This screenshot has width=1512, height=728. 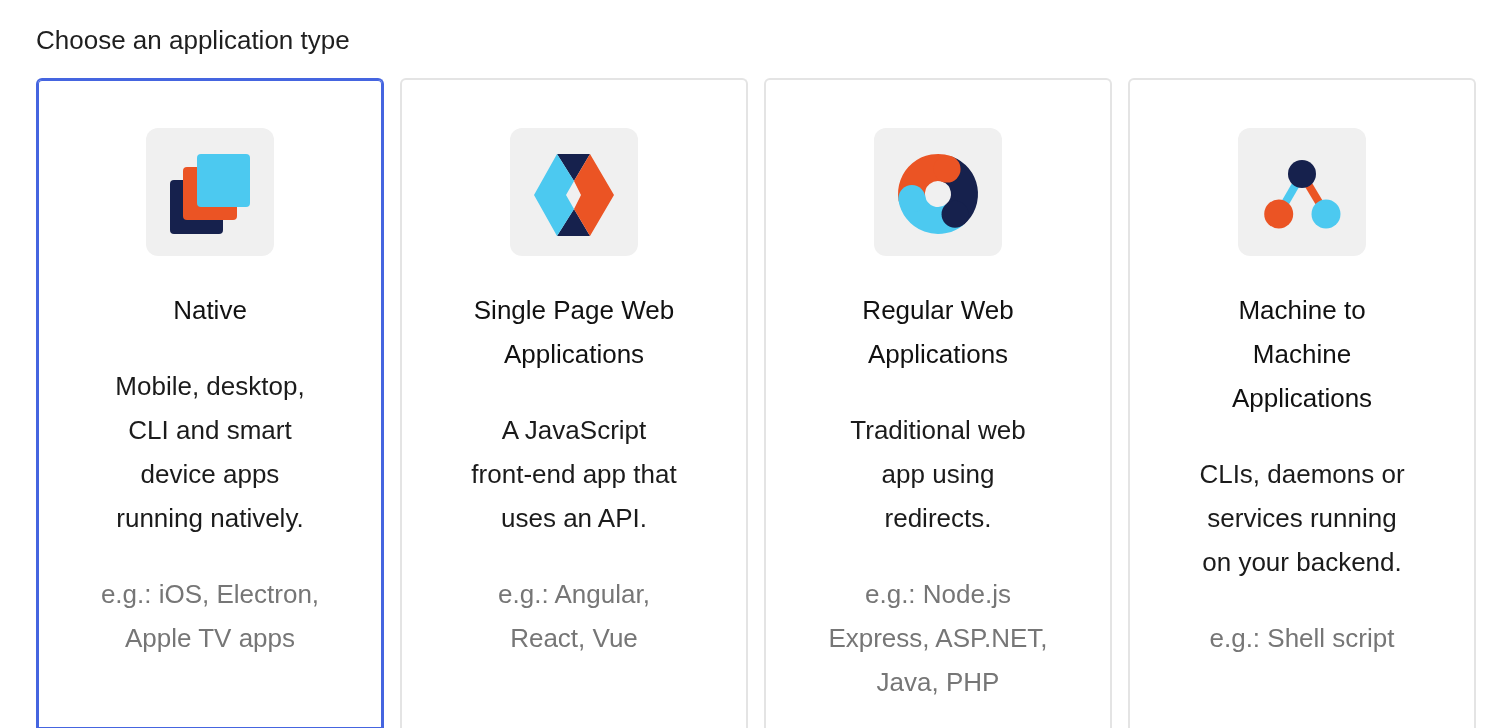 I want to click on card-examples: e.g.: Shell script, so click(x=1302, y=638).